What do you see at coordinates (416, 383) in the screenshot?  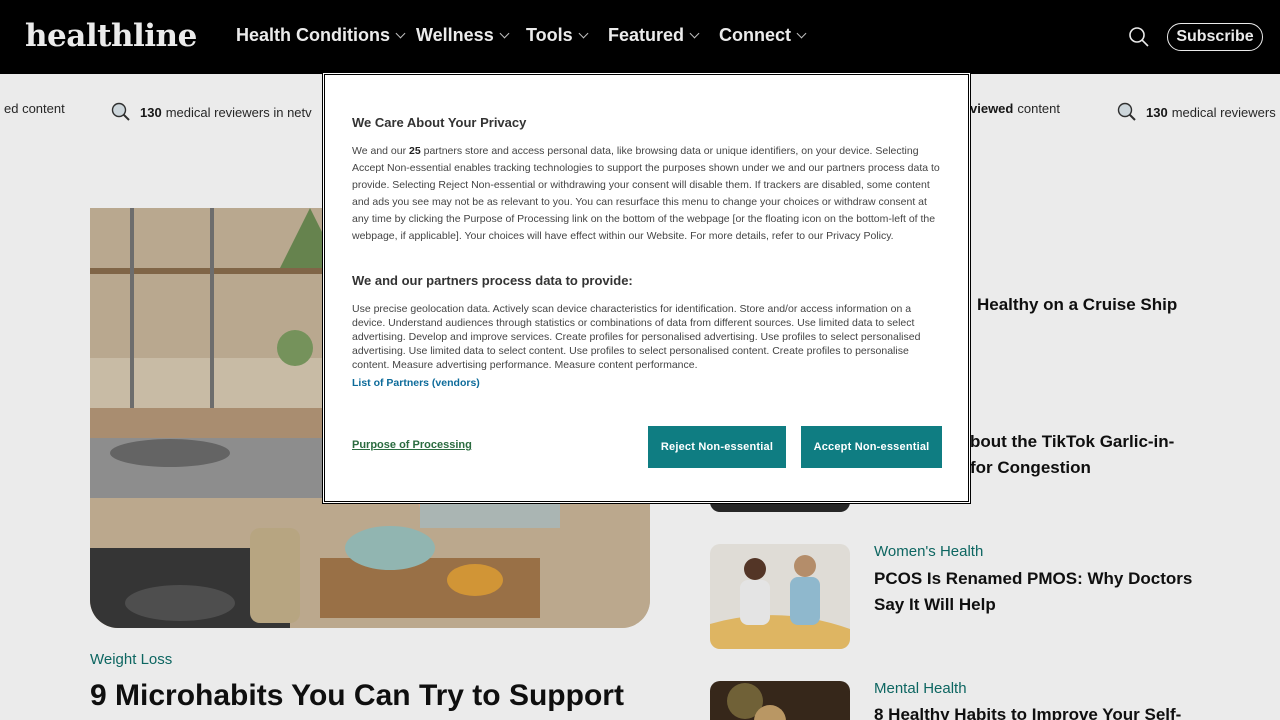 I see `partners-link: List of Partners (vendors)` at bounding box center [416, 383].